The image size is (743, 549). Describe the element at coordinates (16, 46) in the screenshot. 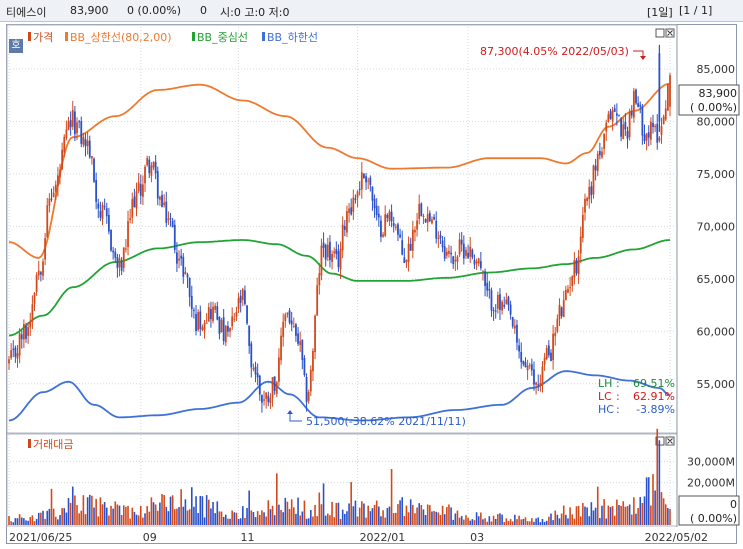

I see `hoga-button: 호` at that location.